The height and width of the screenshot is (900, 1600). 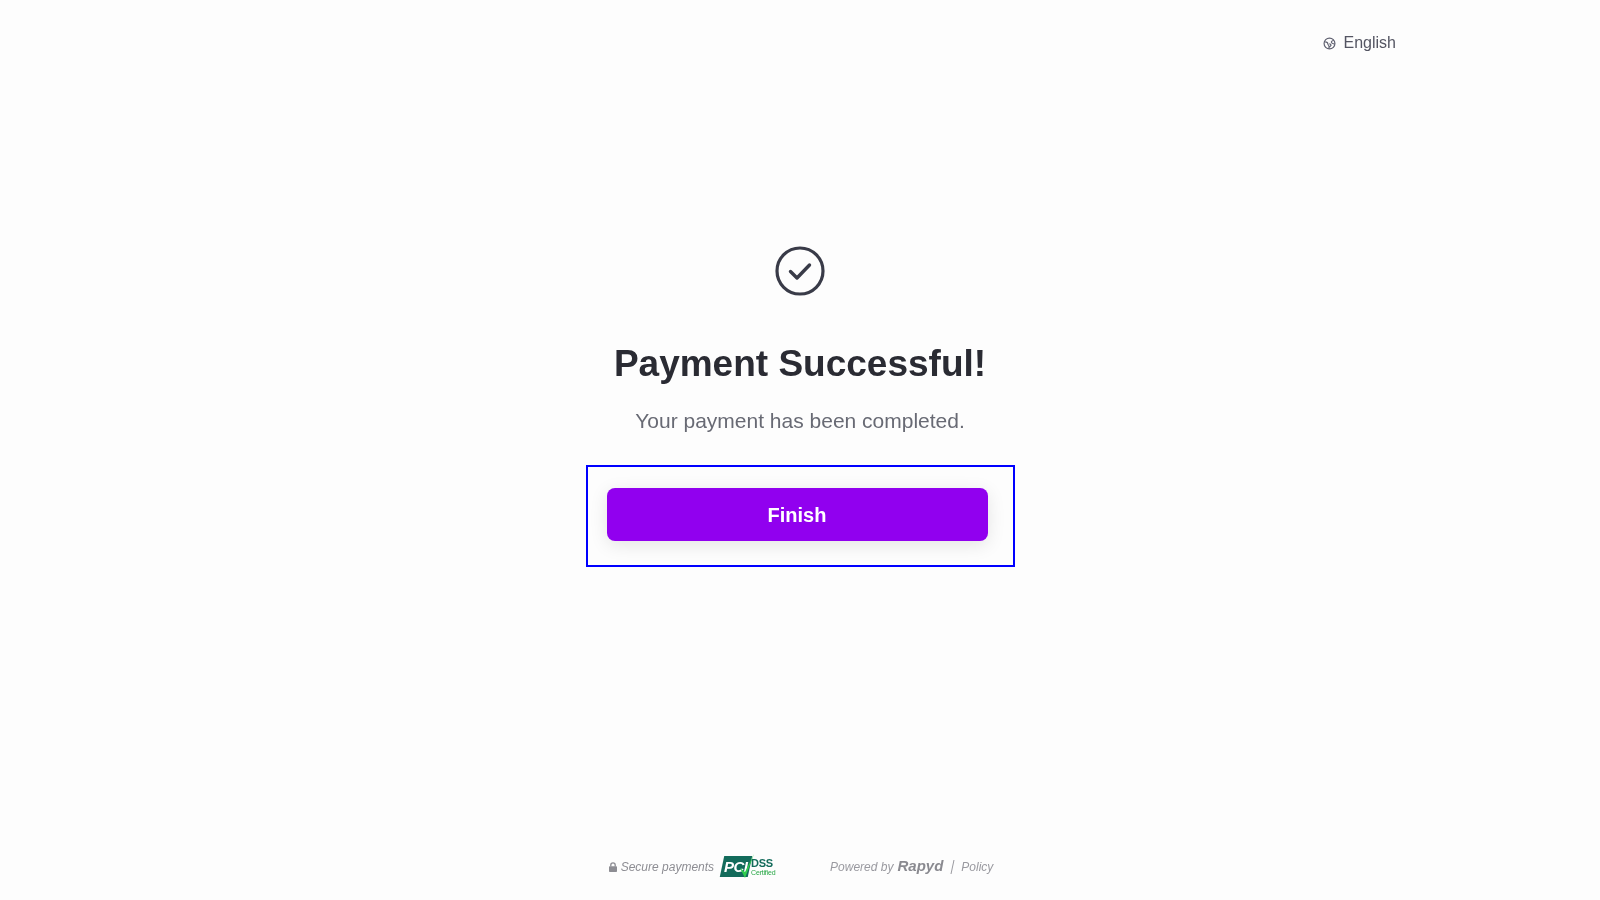 I want to click on finish-button: Finish, so click(x=797, y=514).